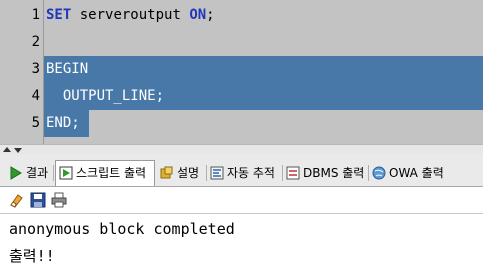  What do you see at coordinates (241, 149) in the screenshot?
I see `pane-splitter` at bounding box center [241, 149].